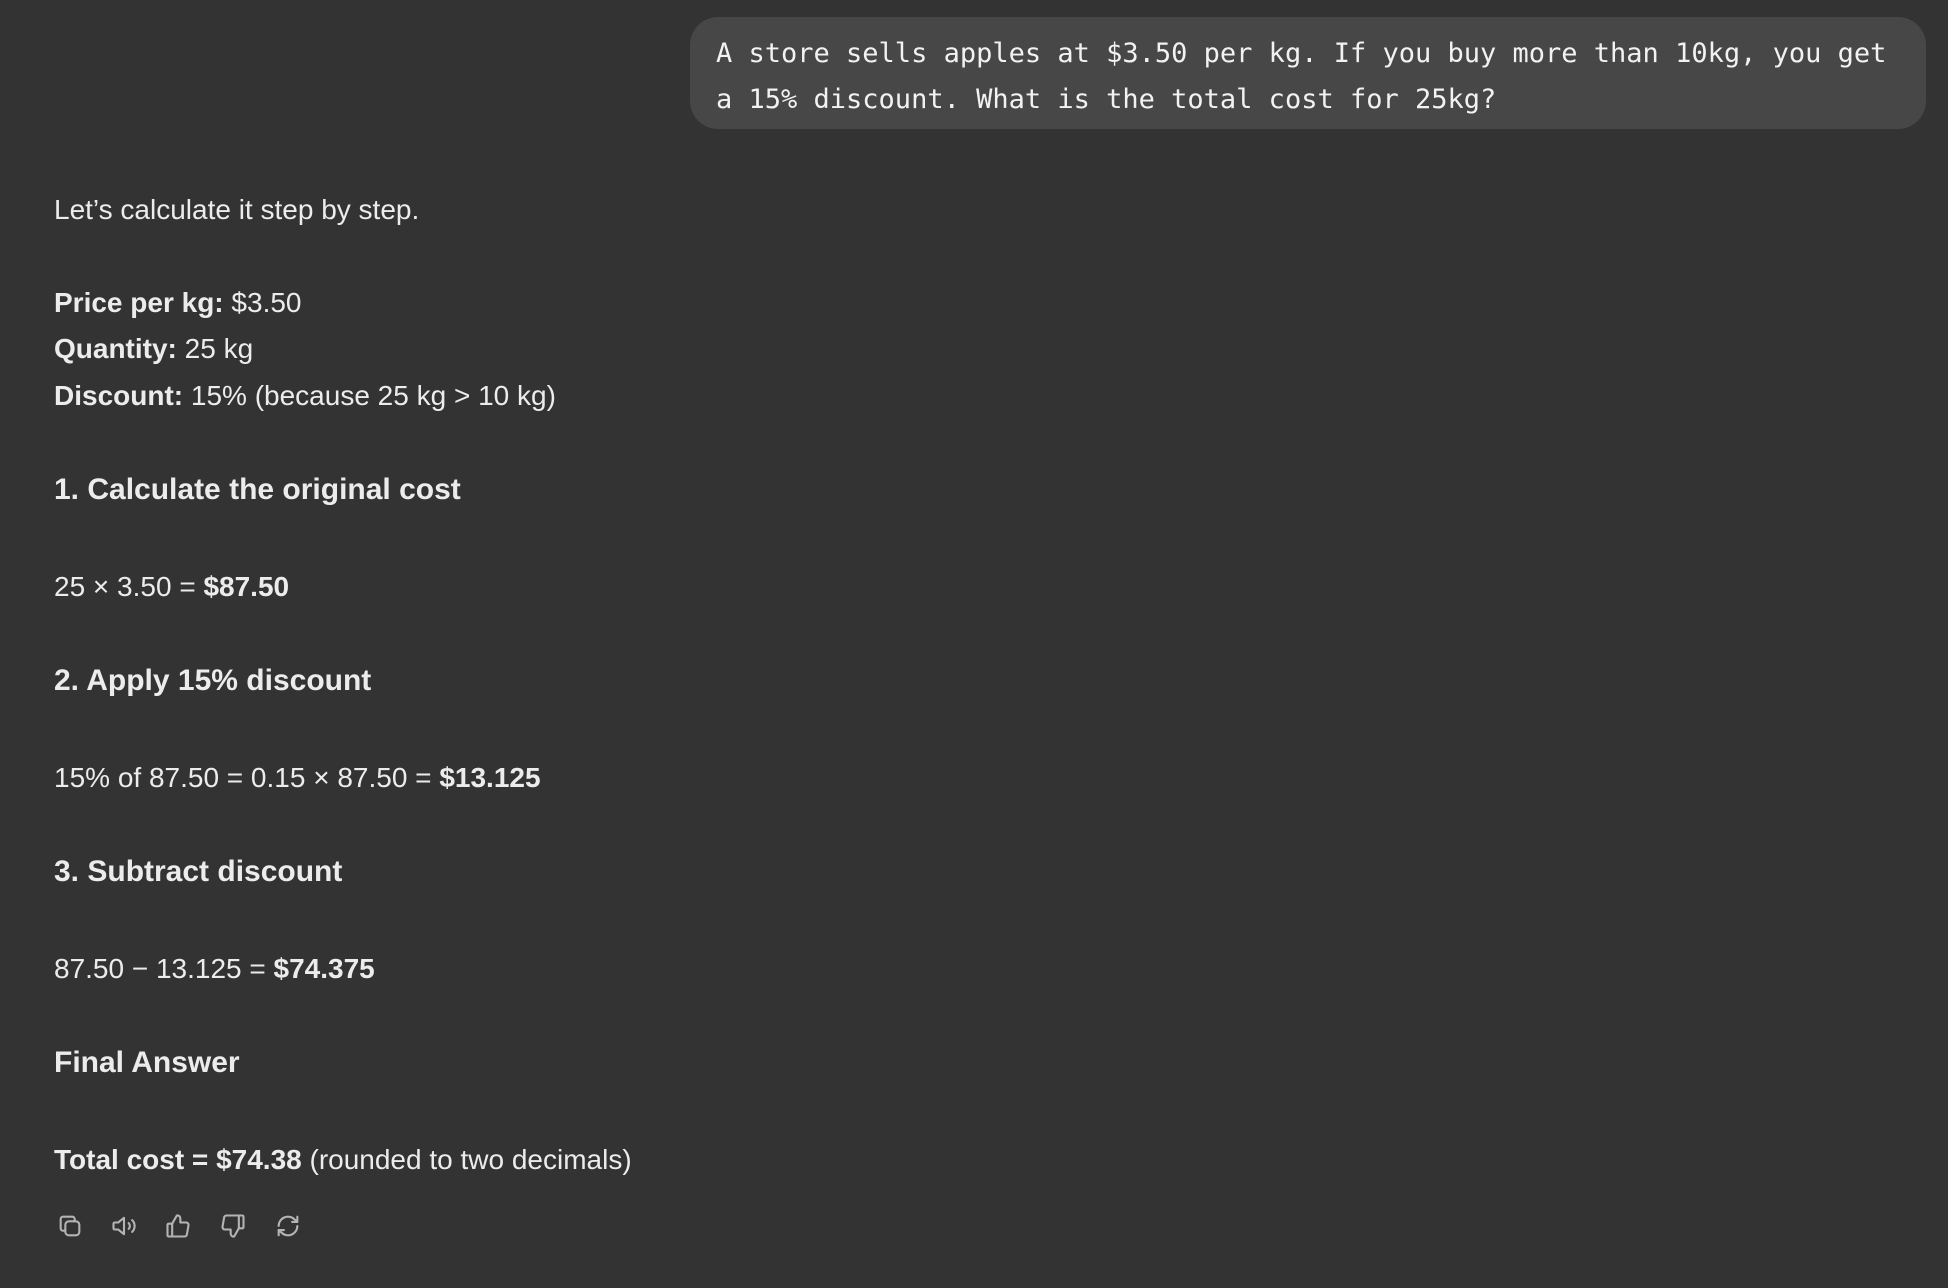 The height and width of the screenshot is (1288, 1948). I want to click on step-2-expression: 15% of 87.50 = 0.15 × 87.50 = $13.125, so click(297, 778).